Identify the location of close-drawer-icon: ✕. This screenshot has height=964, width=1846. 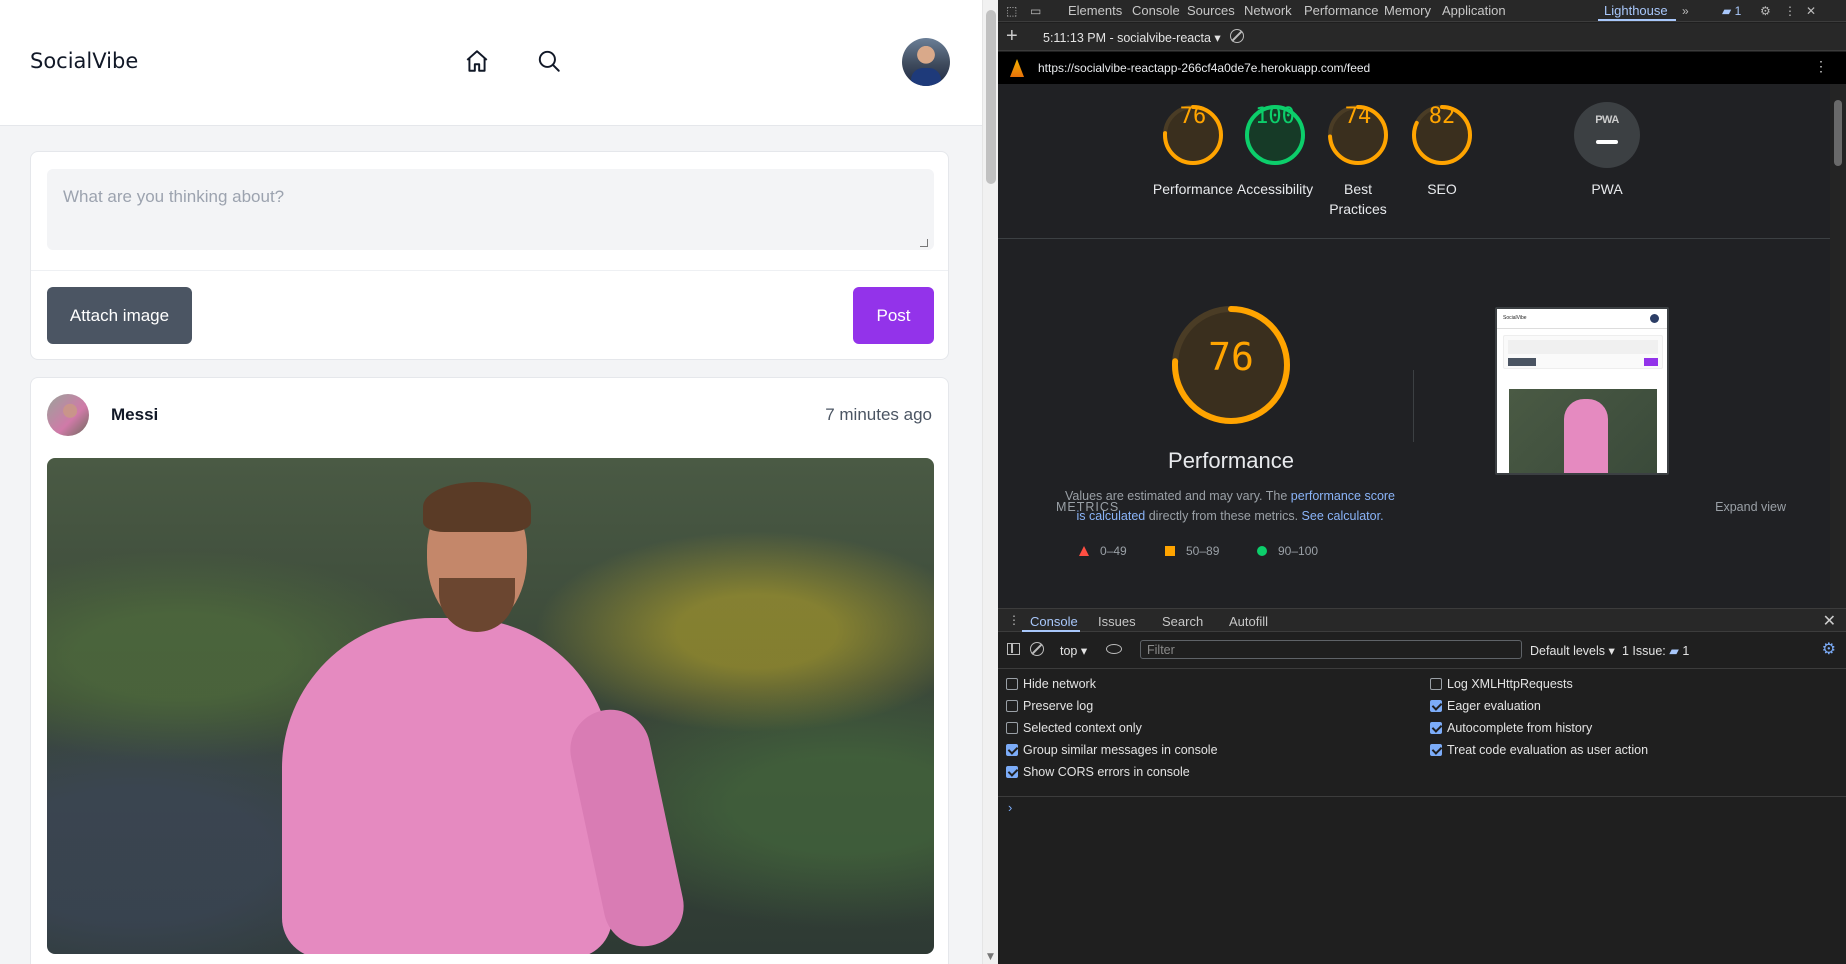
(1829, 621).